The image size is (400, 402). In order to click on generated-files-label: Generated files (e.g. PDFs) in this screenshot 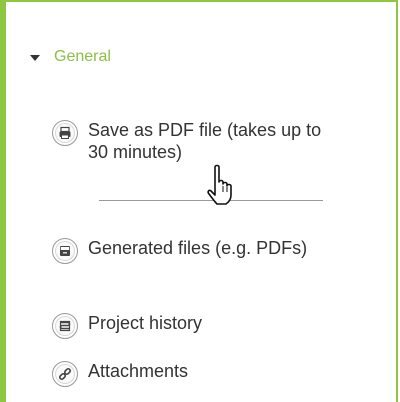, I will do `click(198, 248)`.